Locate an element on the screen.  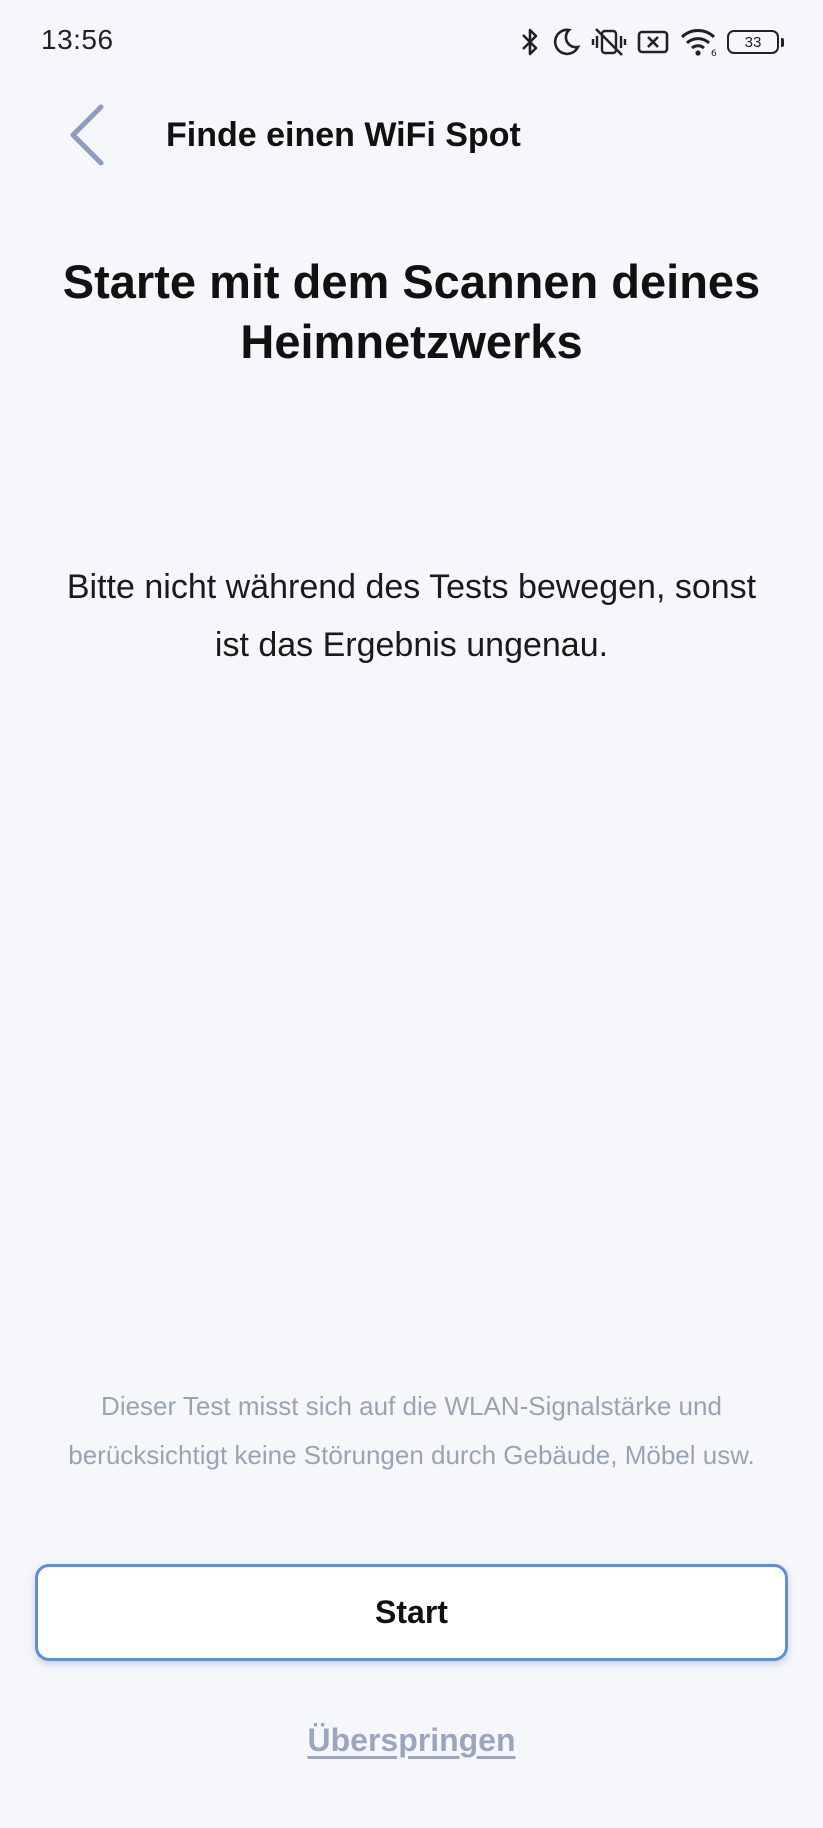
status-time: 13:56 is located at coordinates (77, 39).